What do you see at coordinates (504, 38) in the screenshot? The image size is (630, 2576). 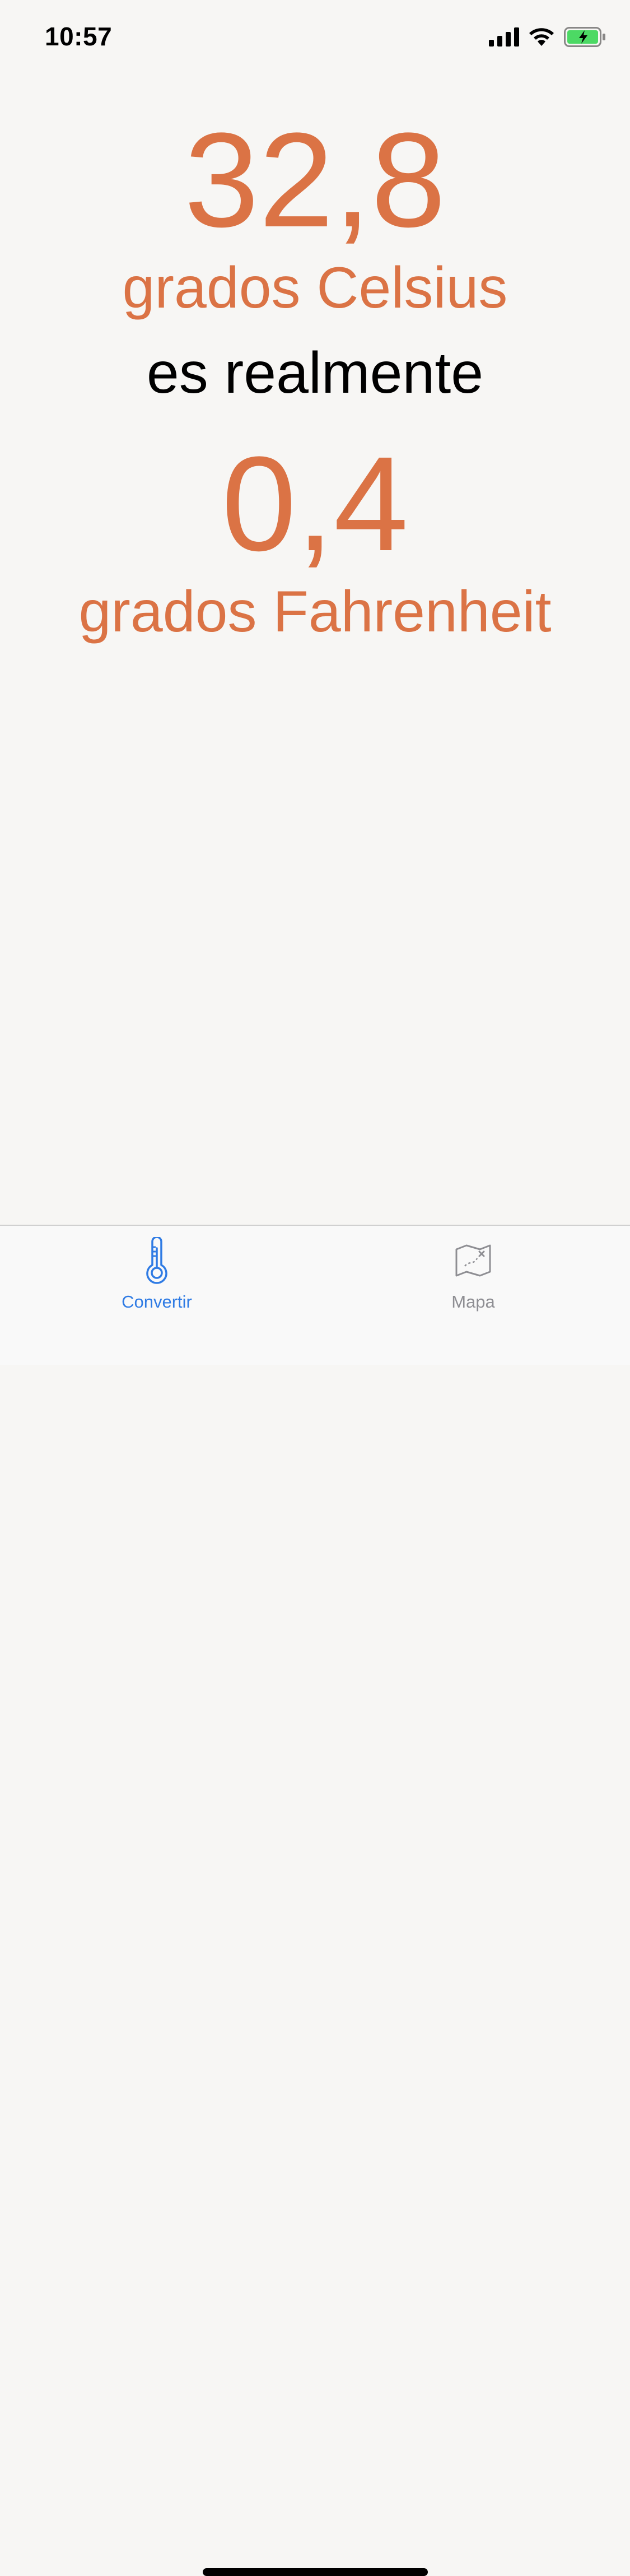 I see `cellular-signal-icon` at bounding box center [504, 38].